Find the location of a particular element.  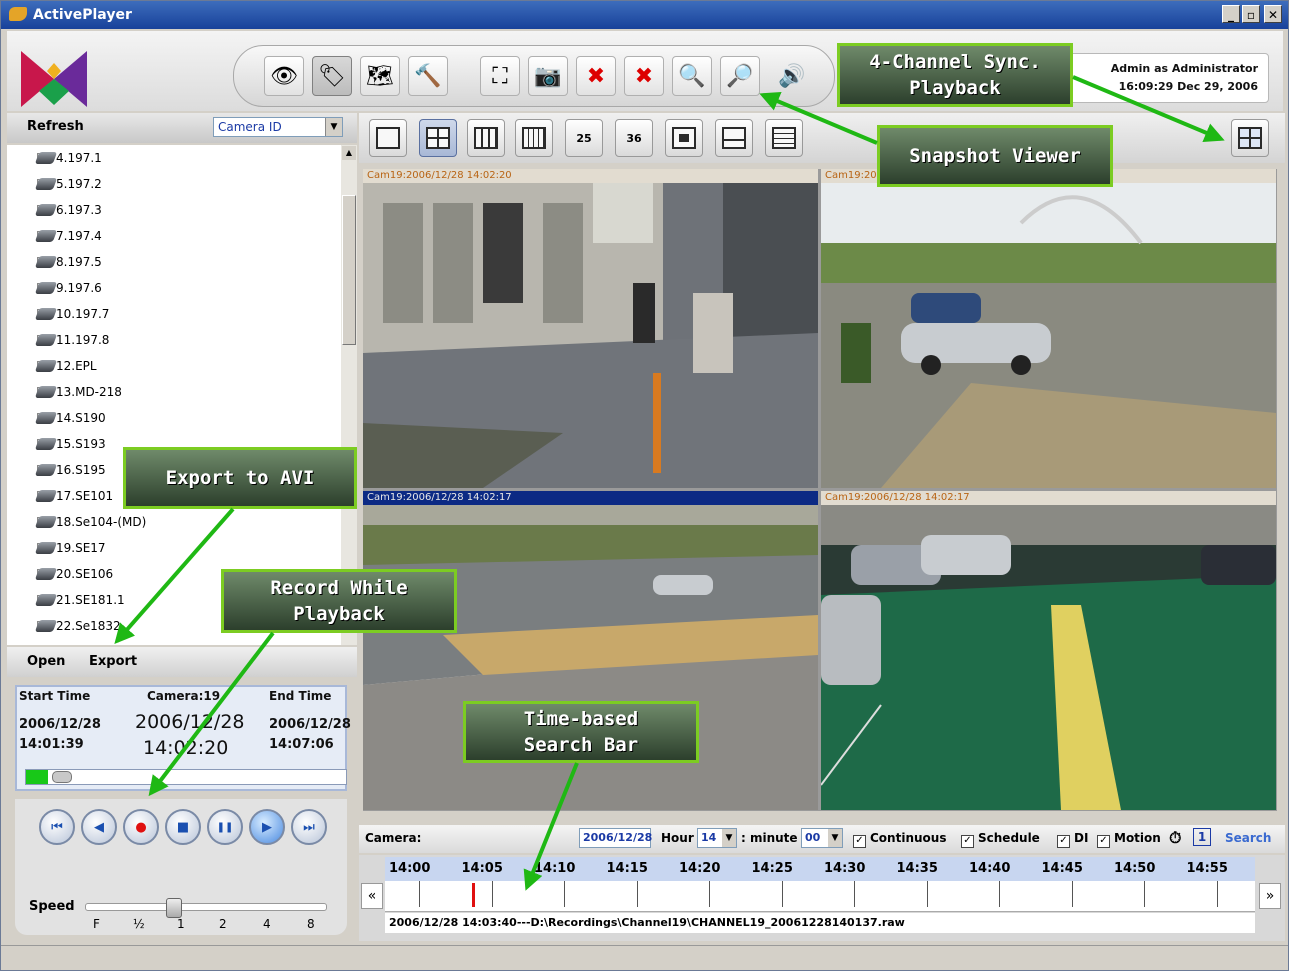

layout-1-button is located at coordinates (388, 138).